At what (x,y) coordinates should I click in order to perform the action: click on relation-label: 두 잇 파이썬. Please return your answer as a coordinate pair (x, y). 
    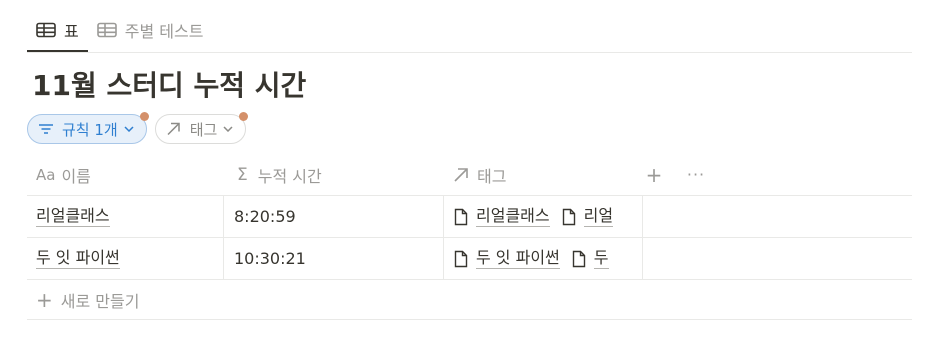
    Looking at the image, I should click on (518, 258).